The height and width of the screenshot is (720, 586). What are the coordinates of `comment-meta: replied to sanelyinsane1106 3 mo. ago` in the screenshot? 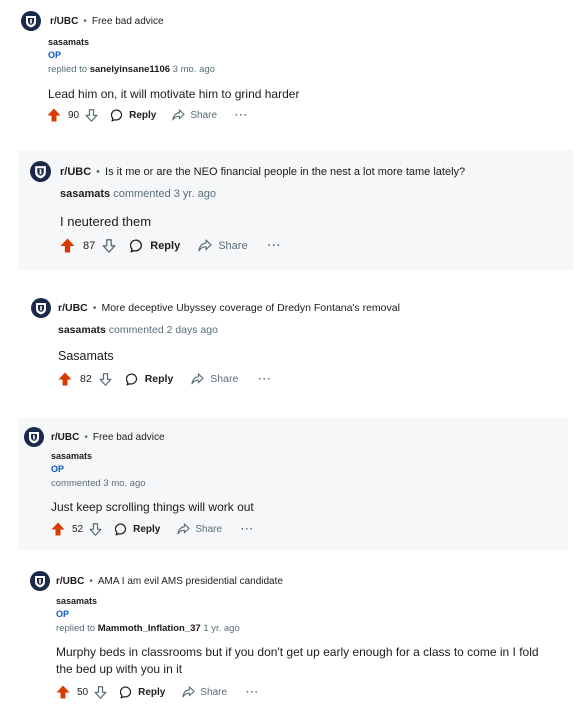 It's located at (131, 69).